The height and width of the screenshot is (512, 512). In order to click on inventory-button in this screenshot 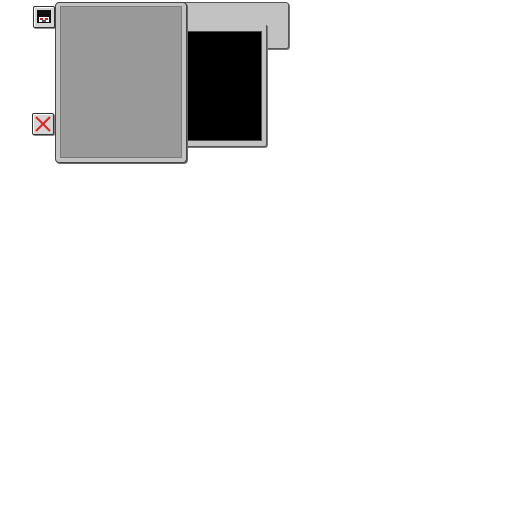, I will do `click(44, 17)`.